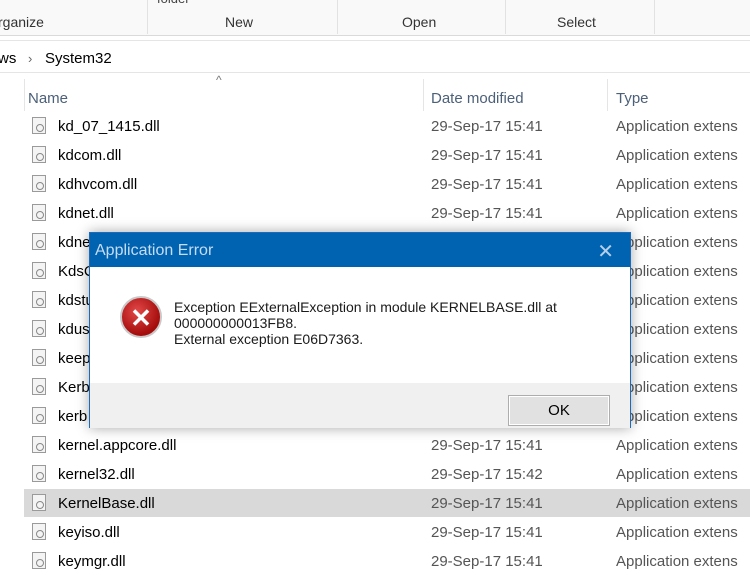 The width and height of the screenshot is (750, 575). What do you see at coordinates (74, 329) in the screenshot?
I see `file-name: kdus` at bounding box center [74, 329].